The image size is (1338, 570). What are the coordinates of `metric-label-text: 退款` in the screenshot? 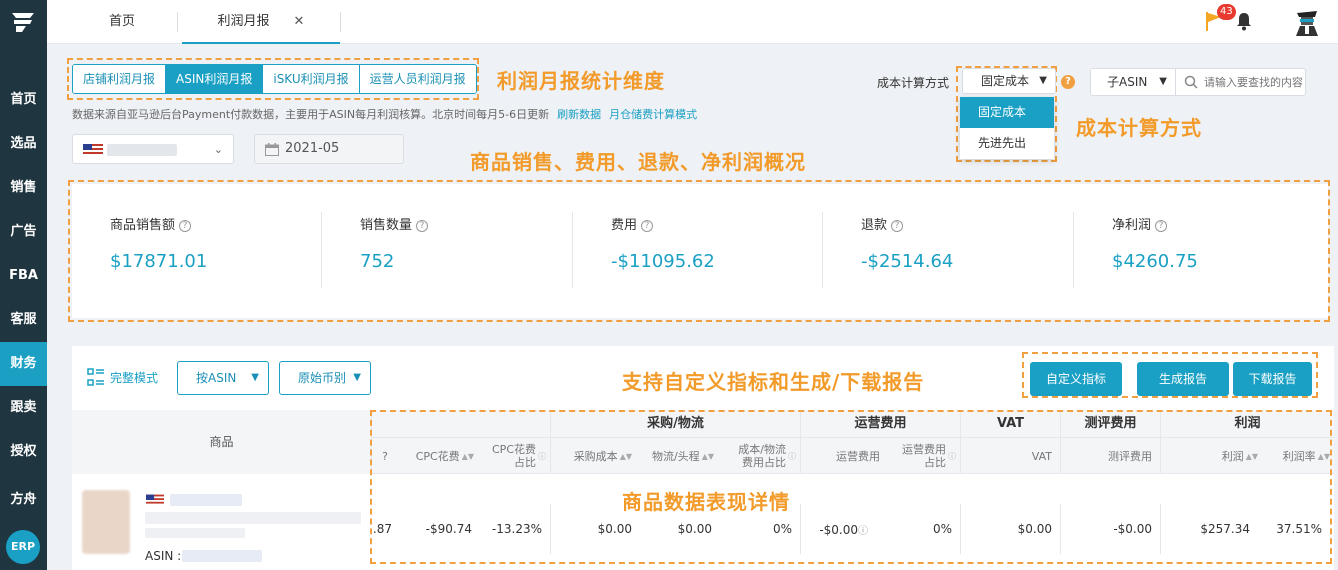 It's located at (874, 225).